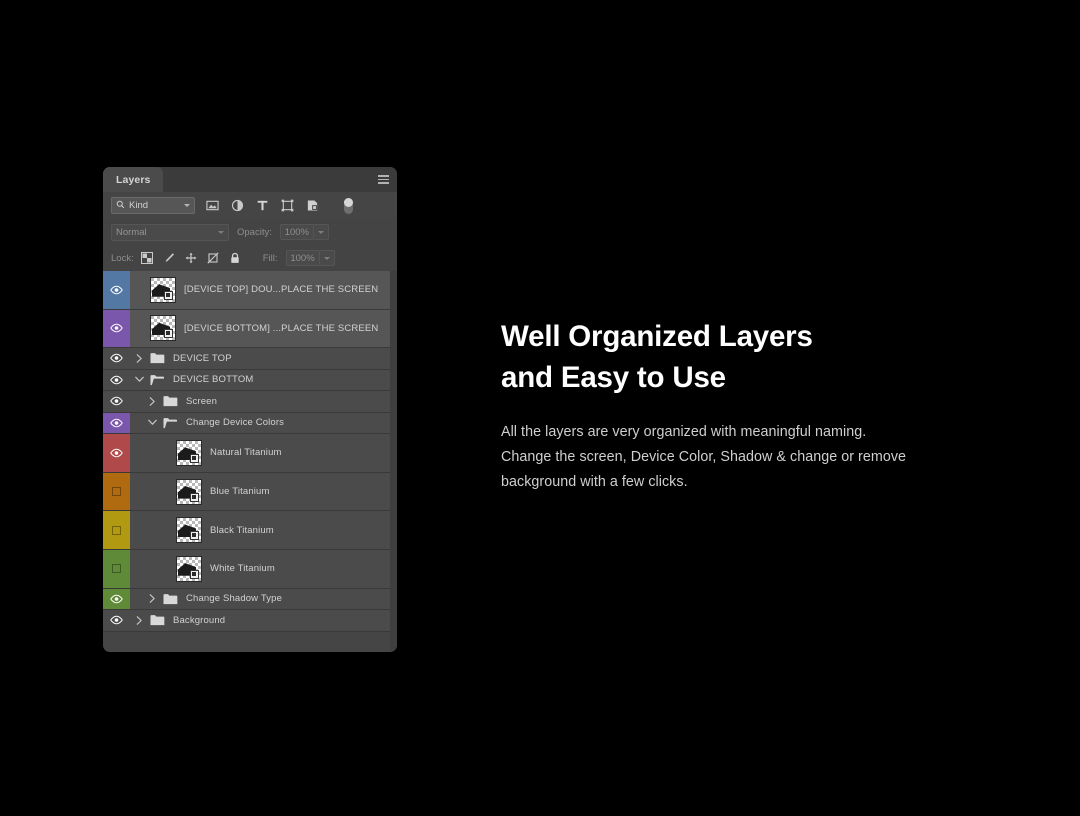 Image resolution: width=1080 pixels, height=816 pixels. I want to click on layer-name: Black Titanium, so click(242, 530).